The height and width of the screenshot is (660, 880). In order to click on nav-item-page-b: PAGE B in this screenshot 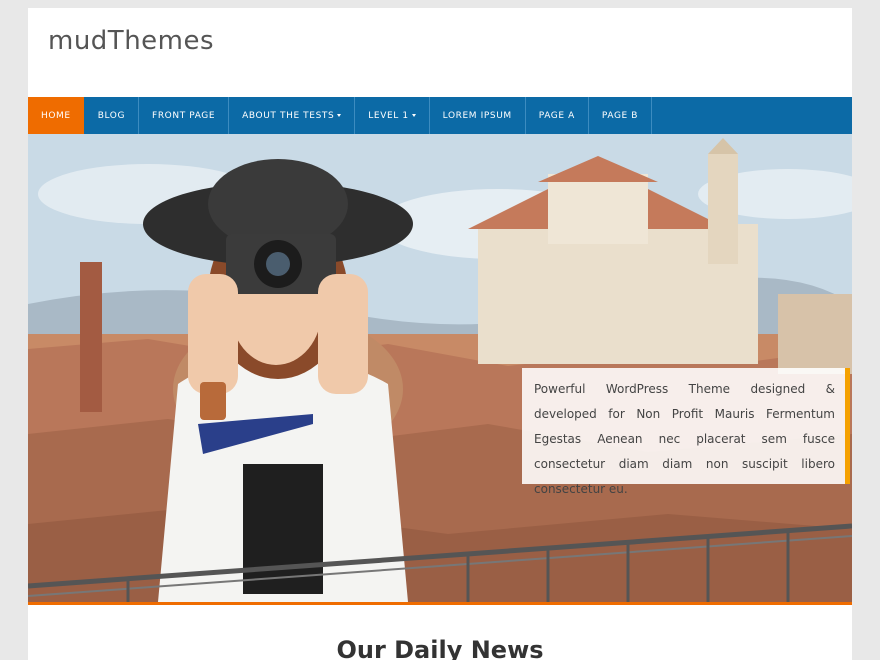, I will do `click(621, 115)`.